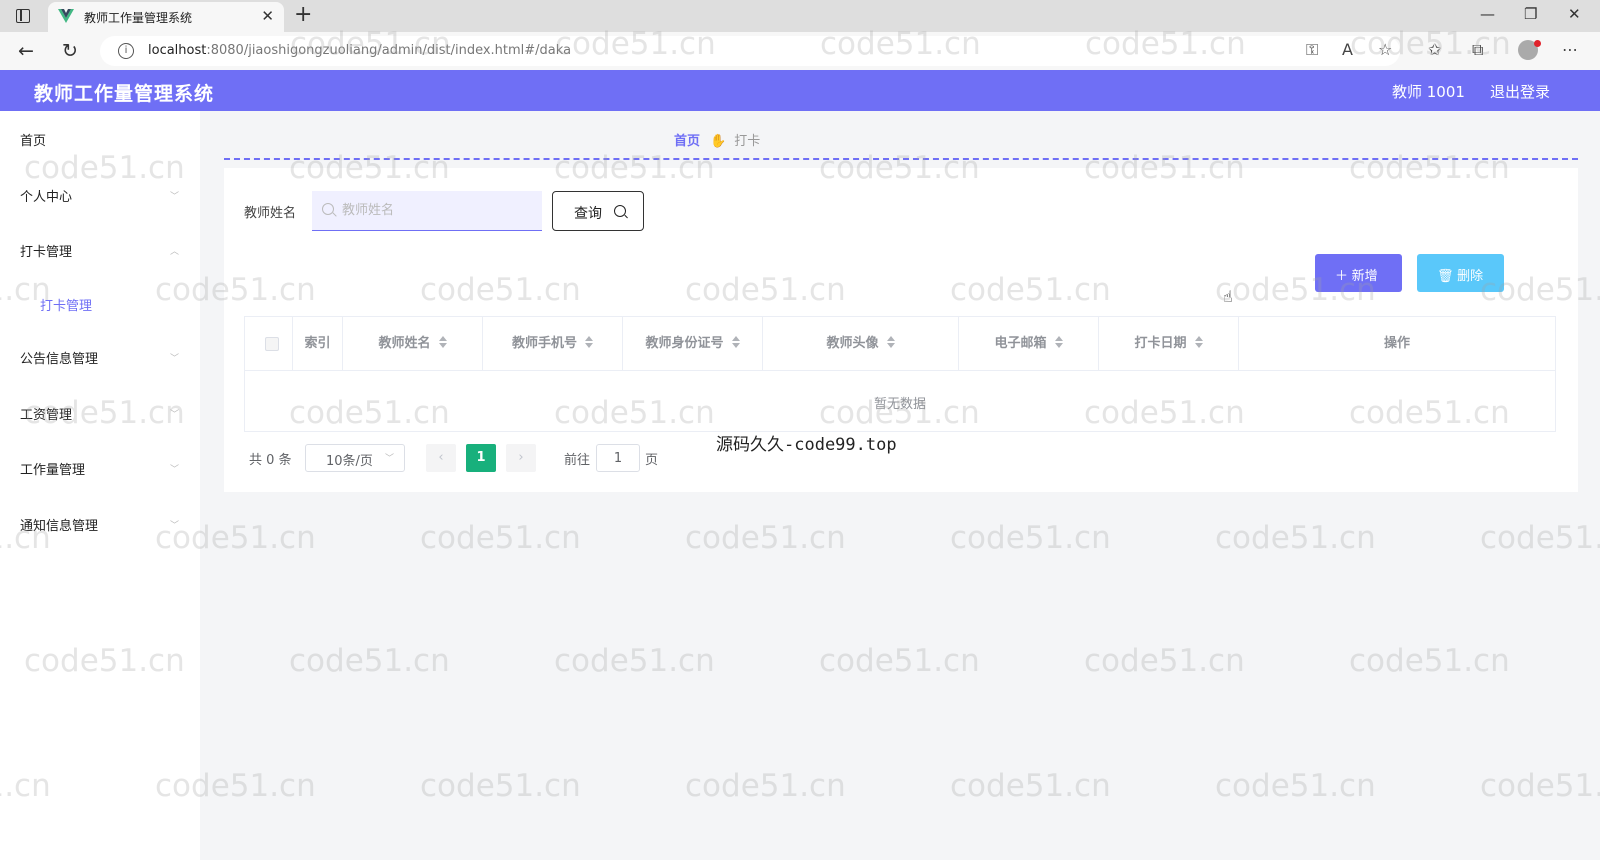 This screenshot has height=860, width=1600. What do you see at coordinates (46, 195) in the screenshot?
I see `sidebar-item-profile: 个人中心` at bounding box center [46, 195].